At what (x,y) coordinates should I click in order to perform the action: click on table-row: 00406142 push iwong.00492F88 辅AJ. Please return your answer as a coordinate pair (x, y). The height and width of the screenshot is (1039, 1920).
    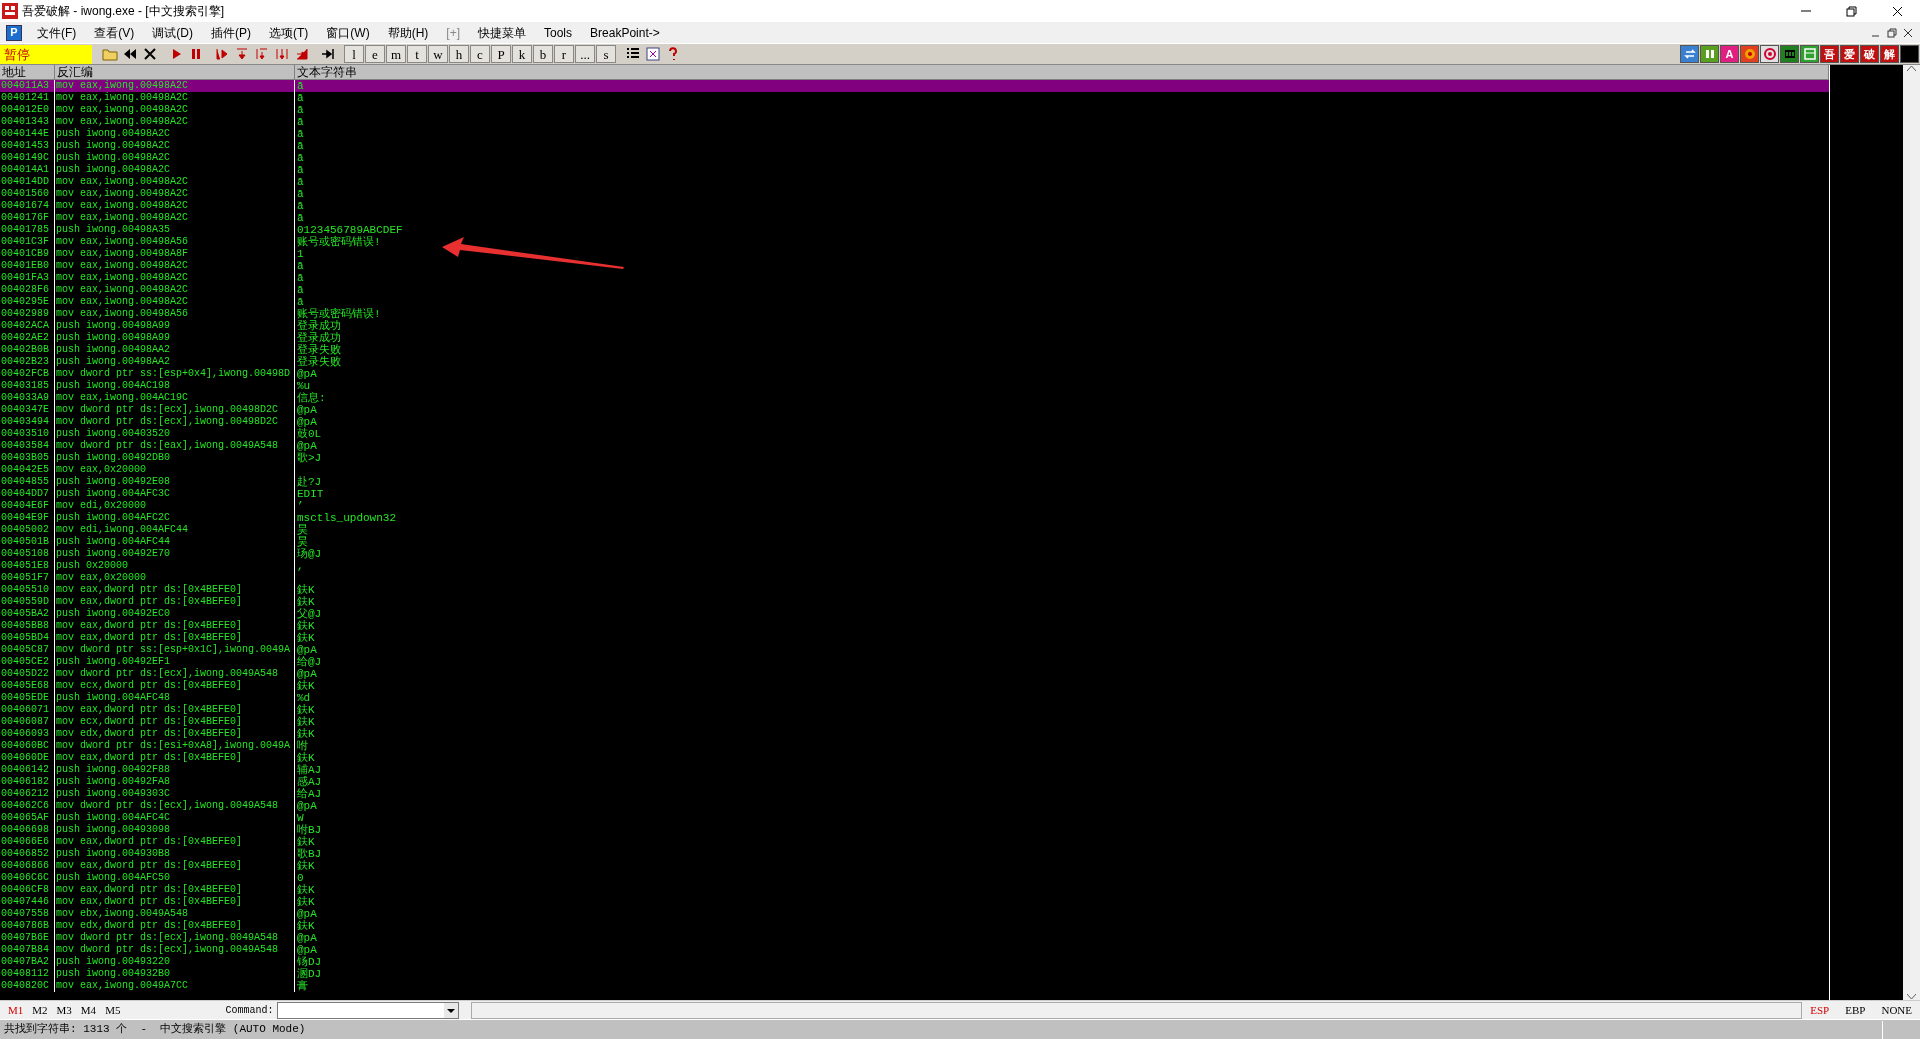
    Looking at the image, I should click on (914, 770).